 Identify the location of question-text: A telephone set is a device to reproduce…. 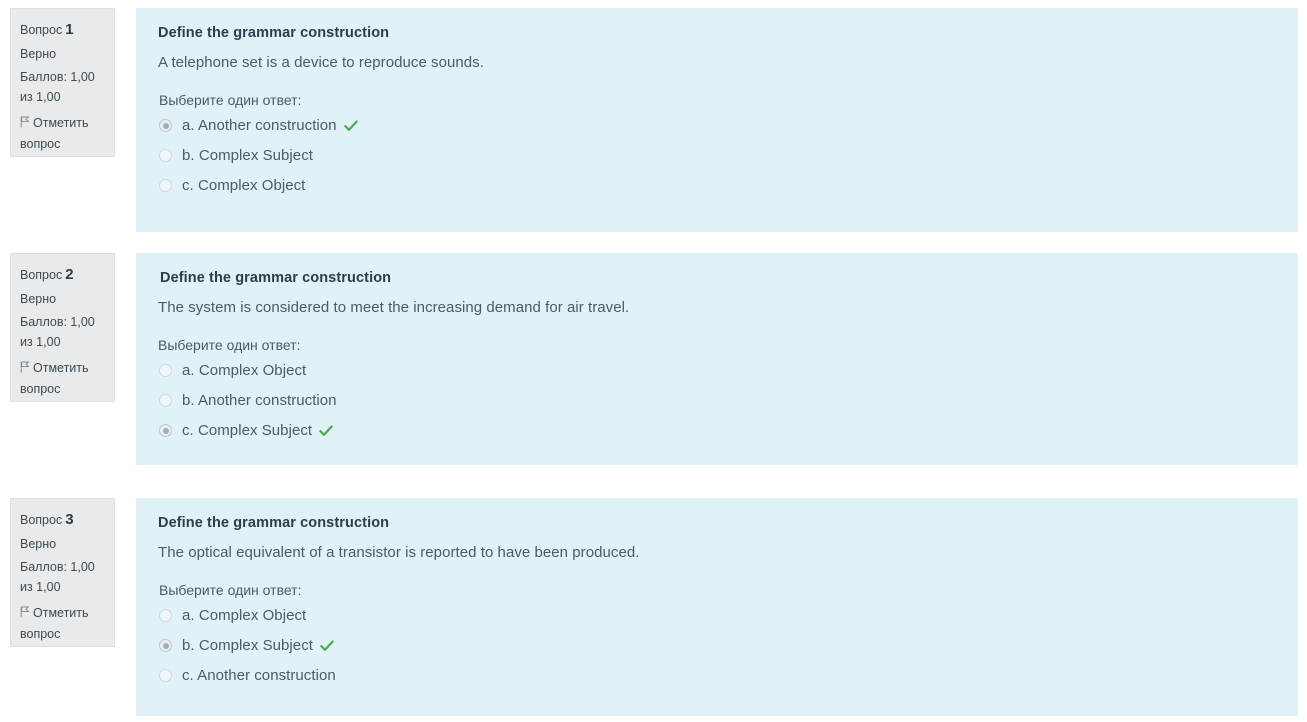
(321, 62).